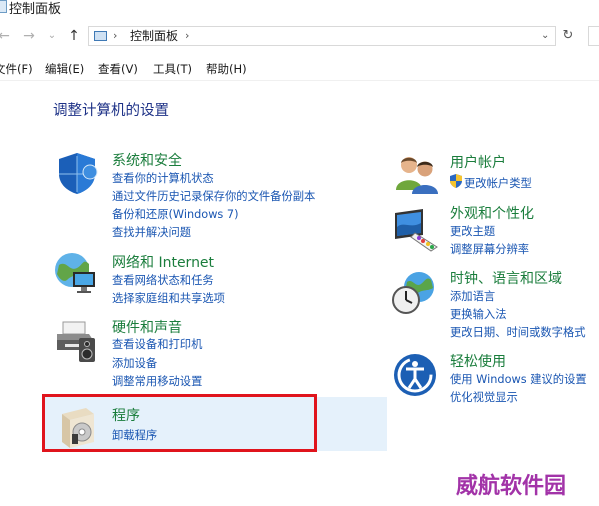  I want to click on up-button: ↑, so click(74, 36).